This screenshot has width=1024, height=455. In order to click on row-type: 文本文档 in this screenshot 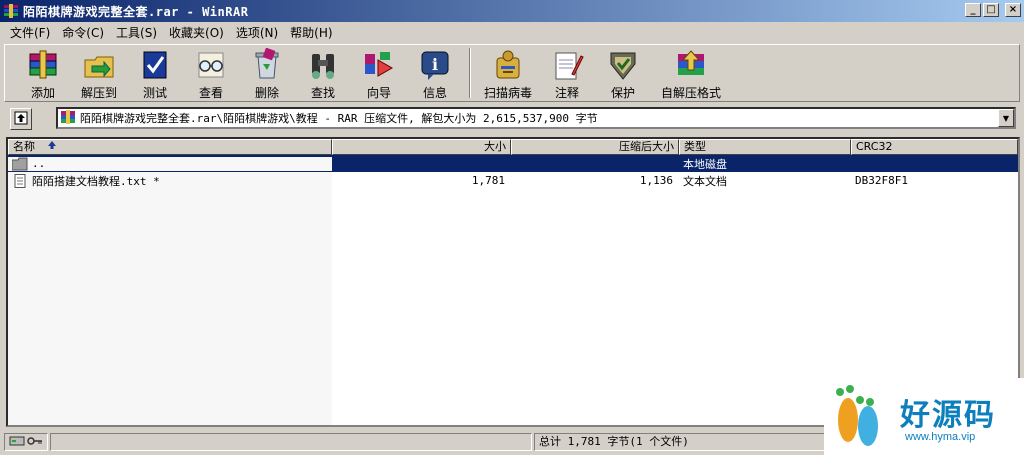, I will do `click(705, 181)`.